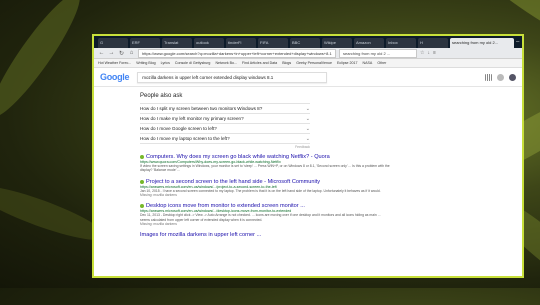 Image resolution: width=540 pixels, height=305 pixels. What do you see at coordinates (113, 43) in the screenshot?
I see `tab: G` at bounding box center [113, 43].